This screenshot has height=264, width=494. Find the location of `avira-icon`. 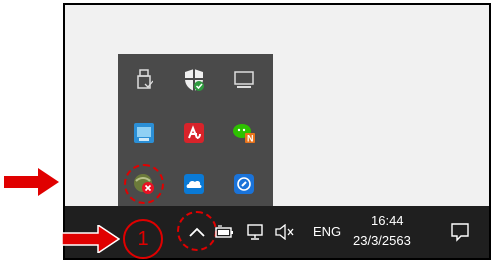

avira-icon is located at coordinates (194, 133).